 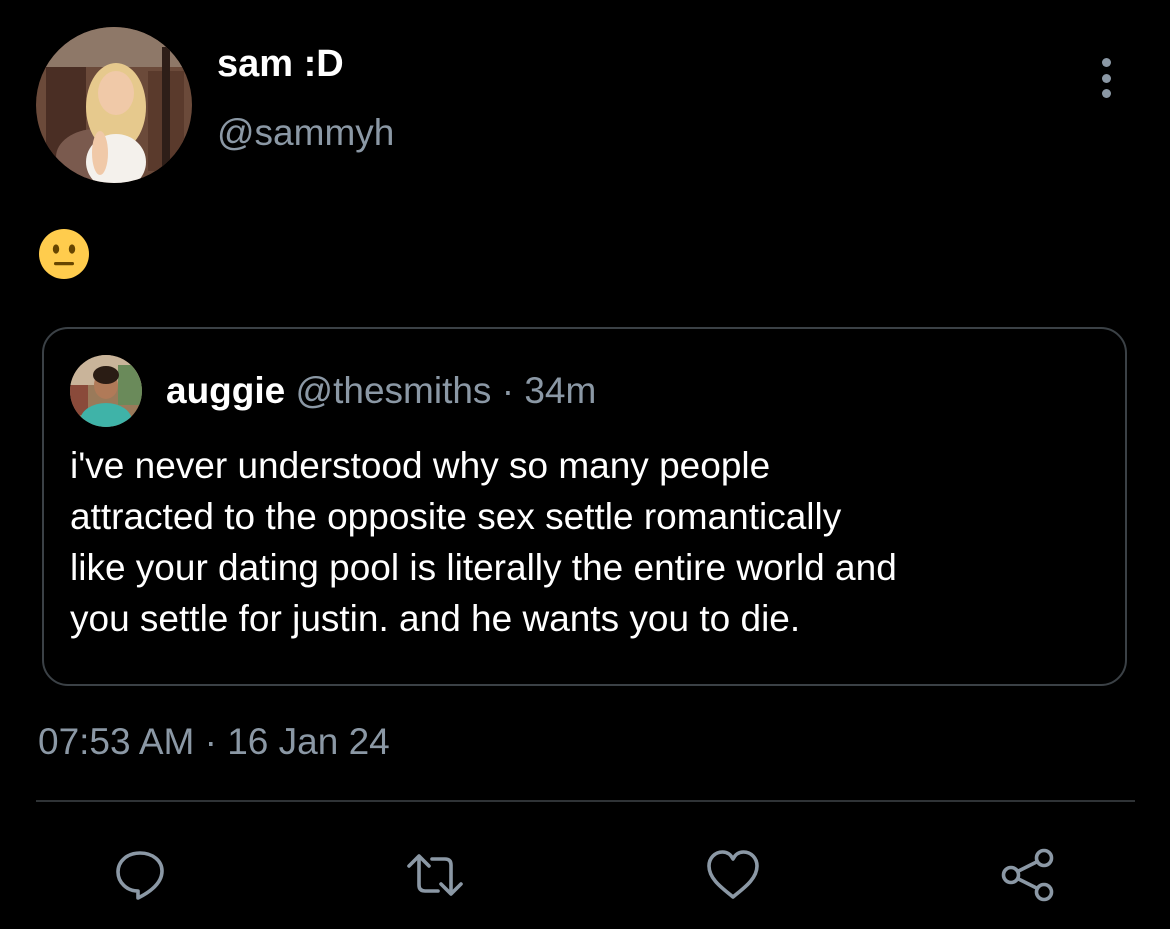 I want to click on retweet-icon, so click(x=435, y=875).